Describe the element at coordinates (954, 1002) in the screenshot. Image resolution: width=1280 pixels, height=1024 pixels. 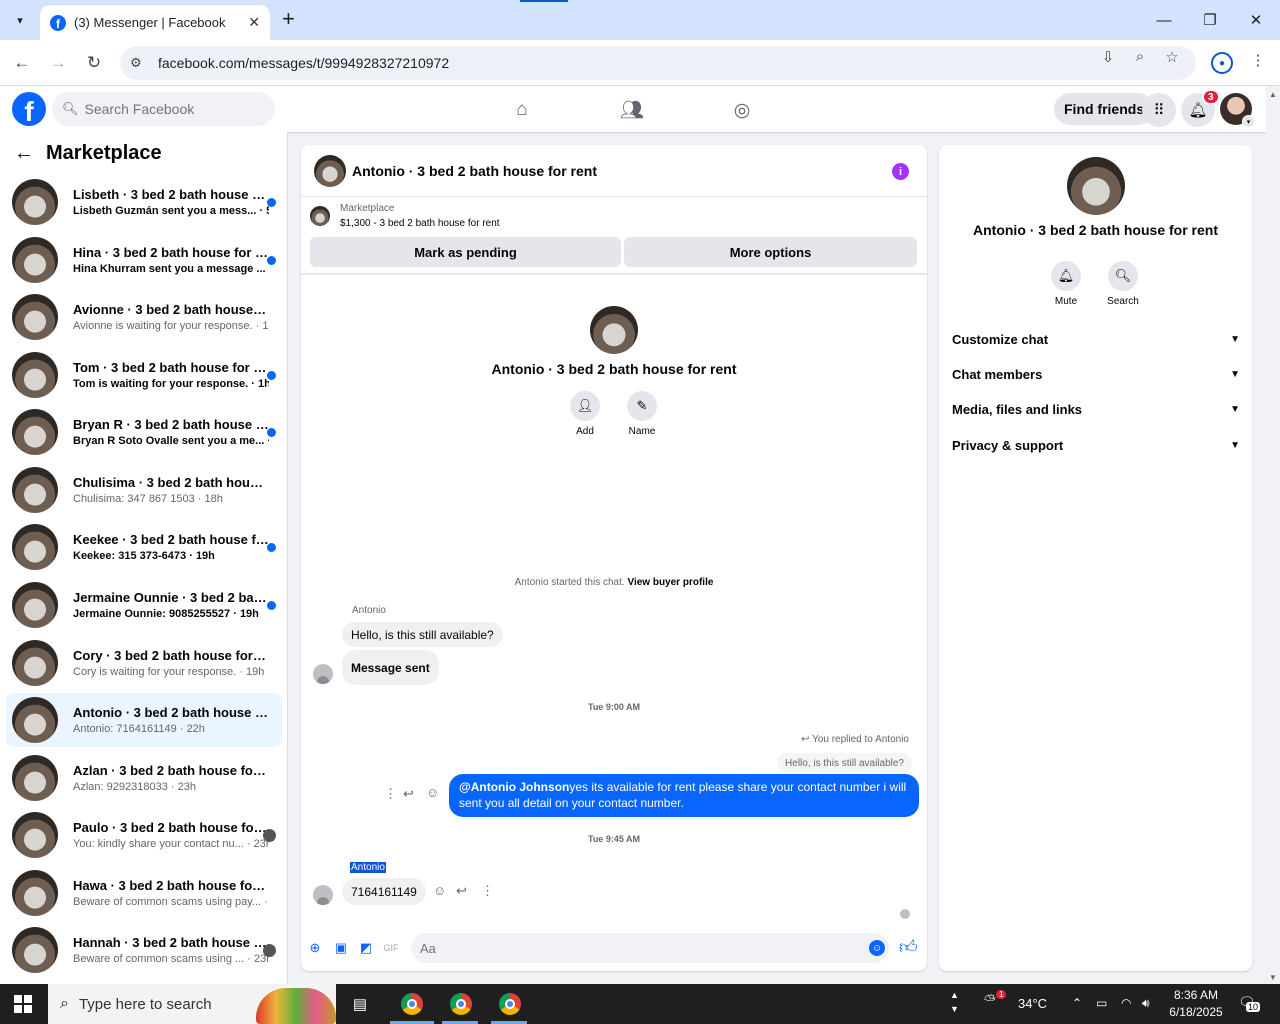
I see `taskbar-scroll-icon: ▲ ▼` at that location.